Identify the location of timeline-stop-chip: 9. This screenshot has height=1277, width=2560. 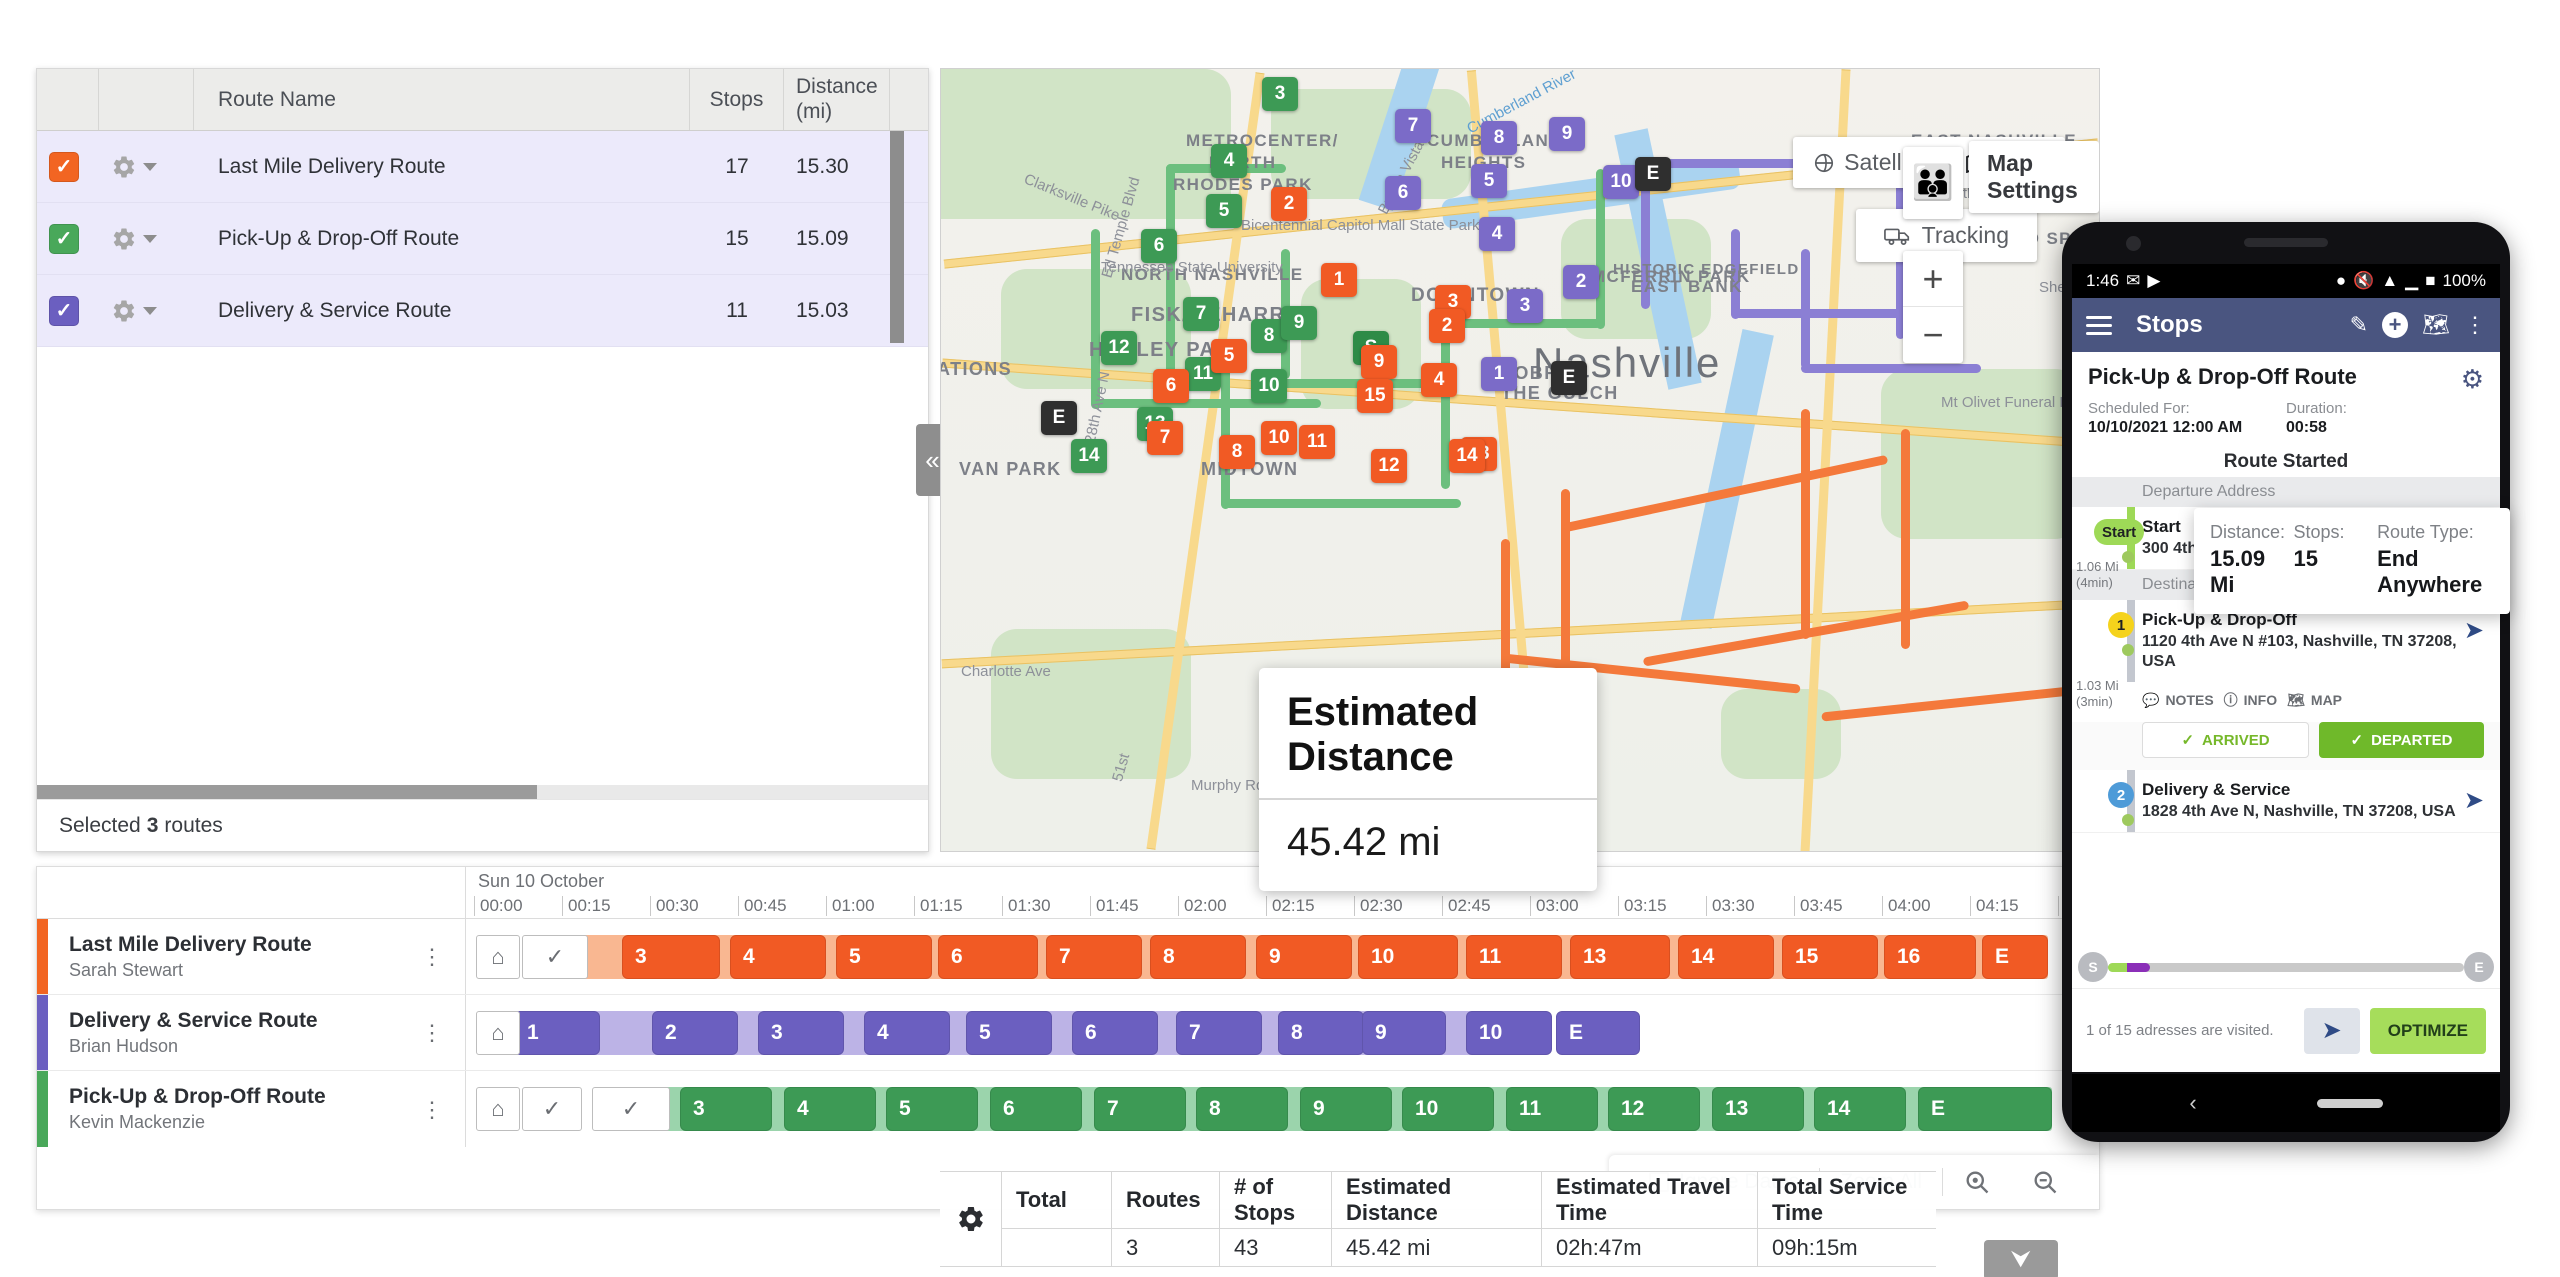
(1346, 1109).